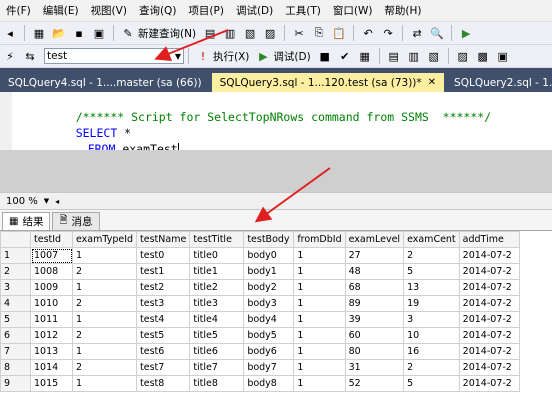 The height and width of the screenshot is (416, 552). What do you see at coordinates (157, 10) in the screenshot?
I see `menu-query: 查询(Q)` at bounding box center [157, 10].